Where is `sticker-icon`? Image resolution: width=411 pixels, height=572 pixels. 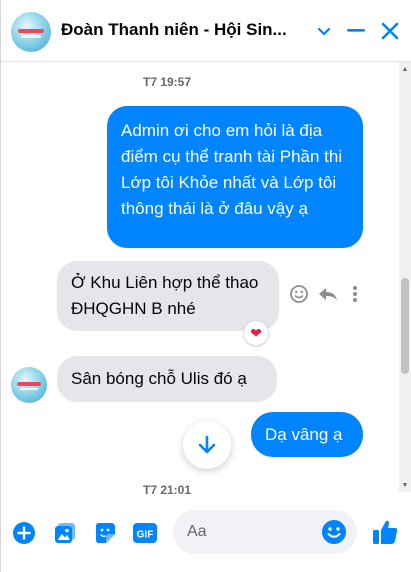 sticker-icon is located at coordinates (105, 533).